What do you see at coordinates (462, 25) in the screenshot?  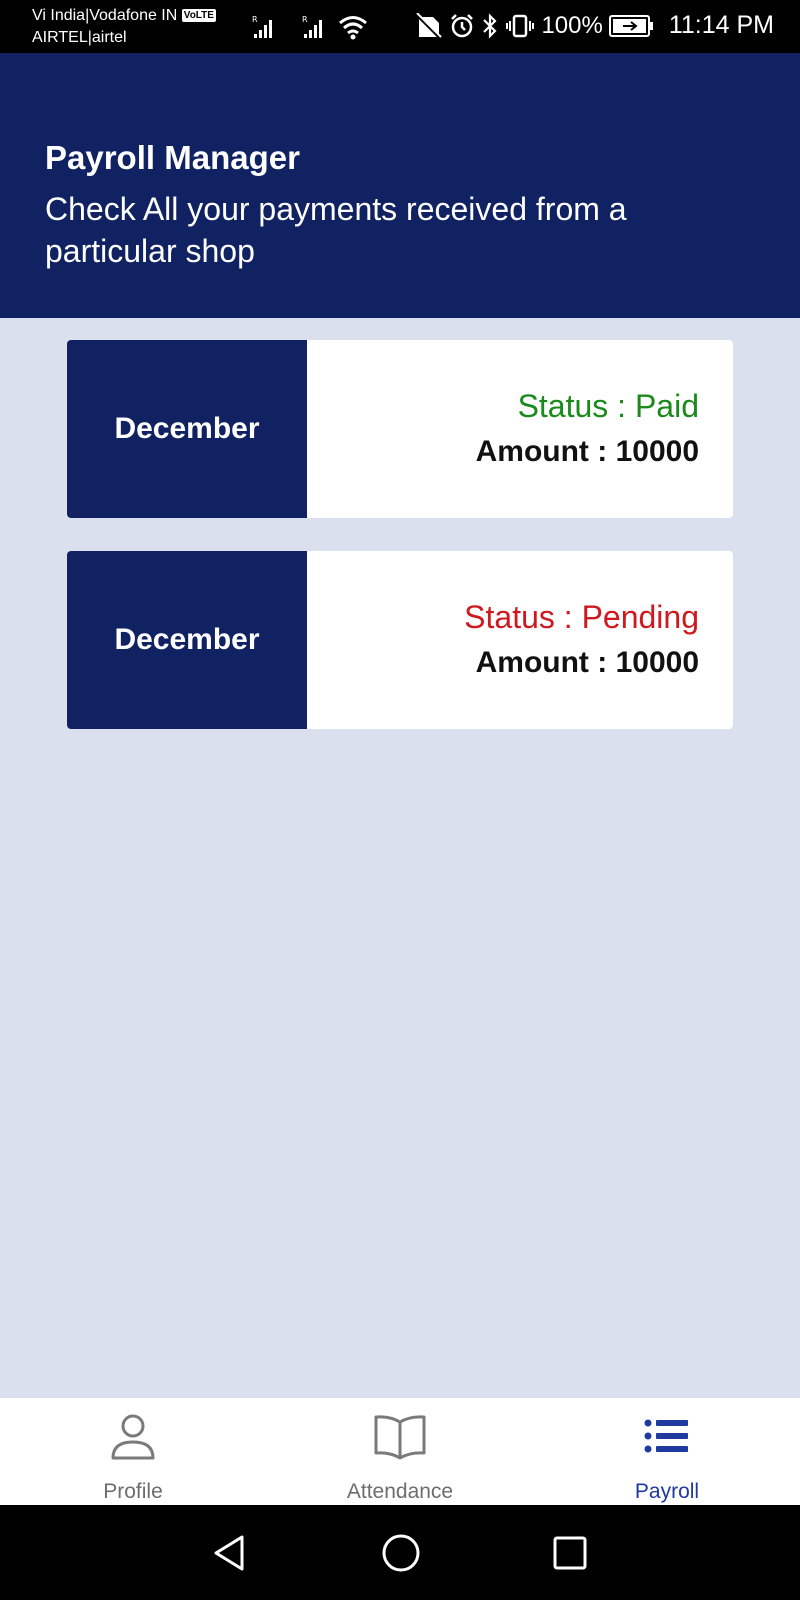 I see `alarm-icon` at bounding box center [462, 25].